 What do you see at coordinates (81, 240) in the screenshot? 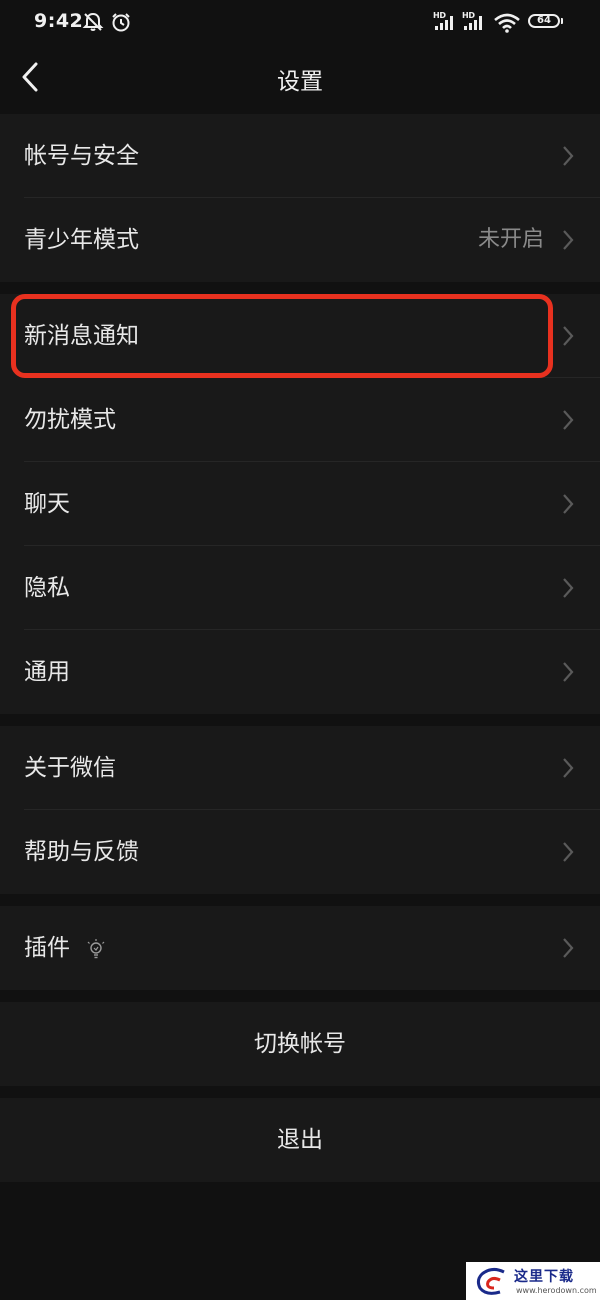
I see `settings-item-label: 青少年模式` at bounding box center [81, 240].